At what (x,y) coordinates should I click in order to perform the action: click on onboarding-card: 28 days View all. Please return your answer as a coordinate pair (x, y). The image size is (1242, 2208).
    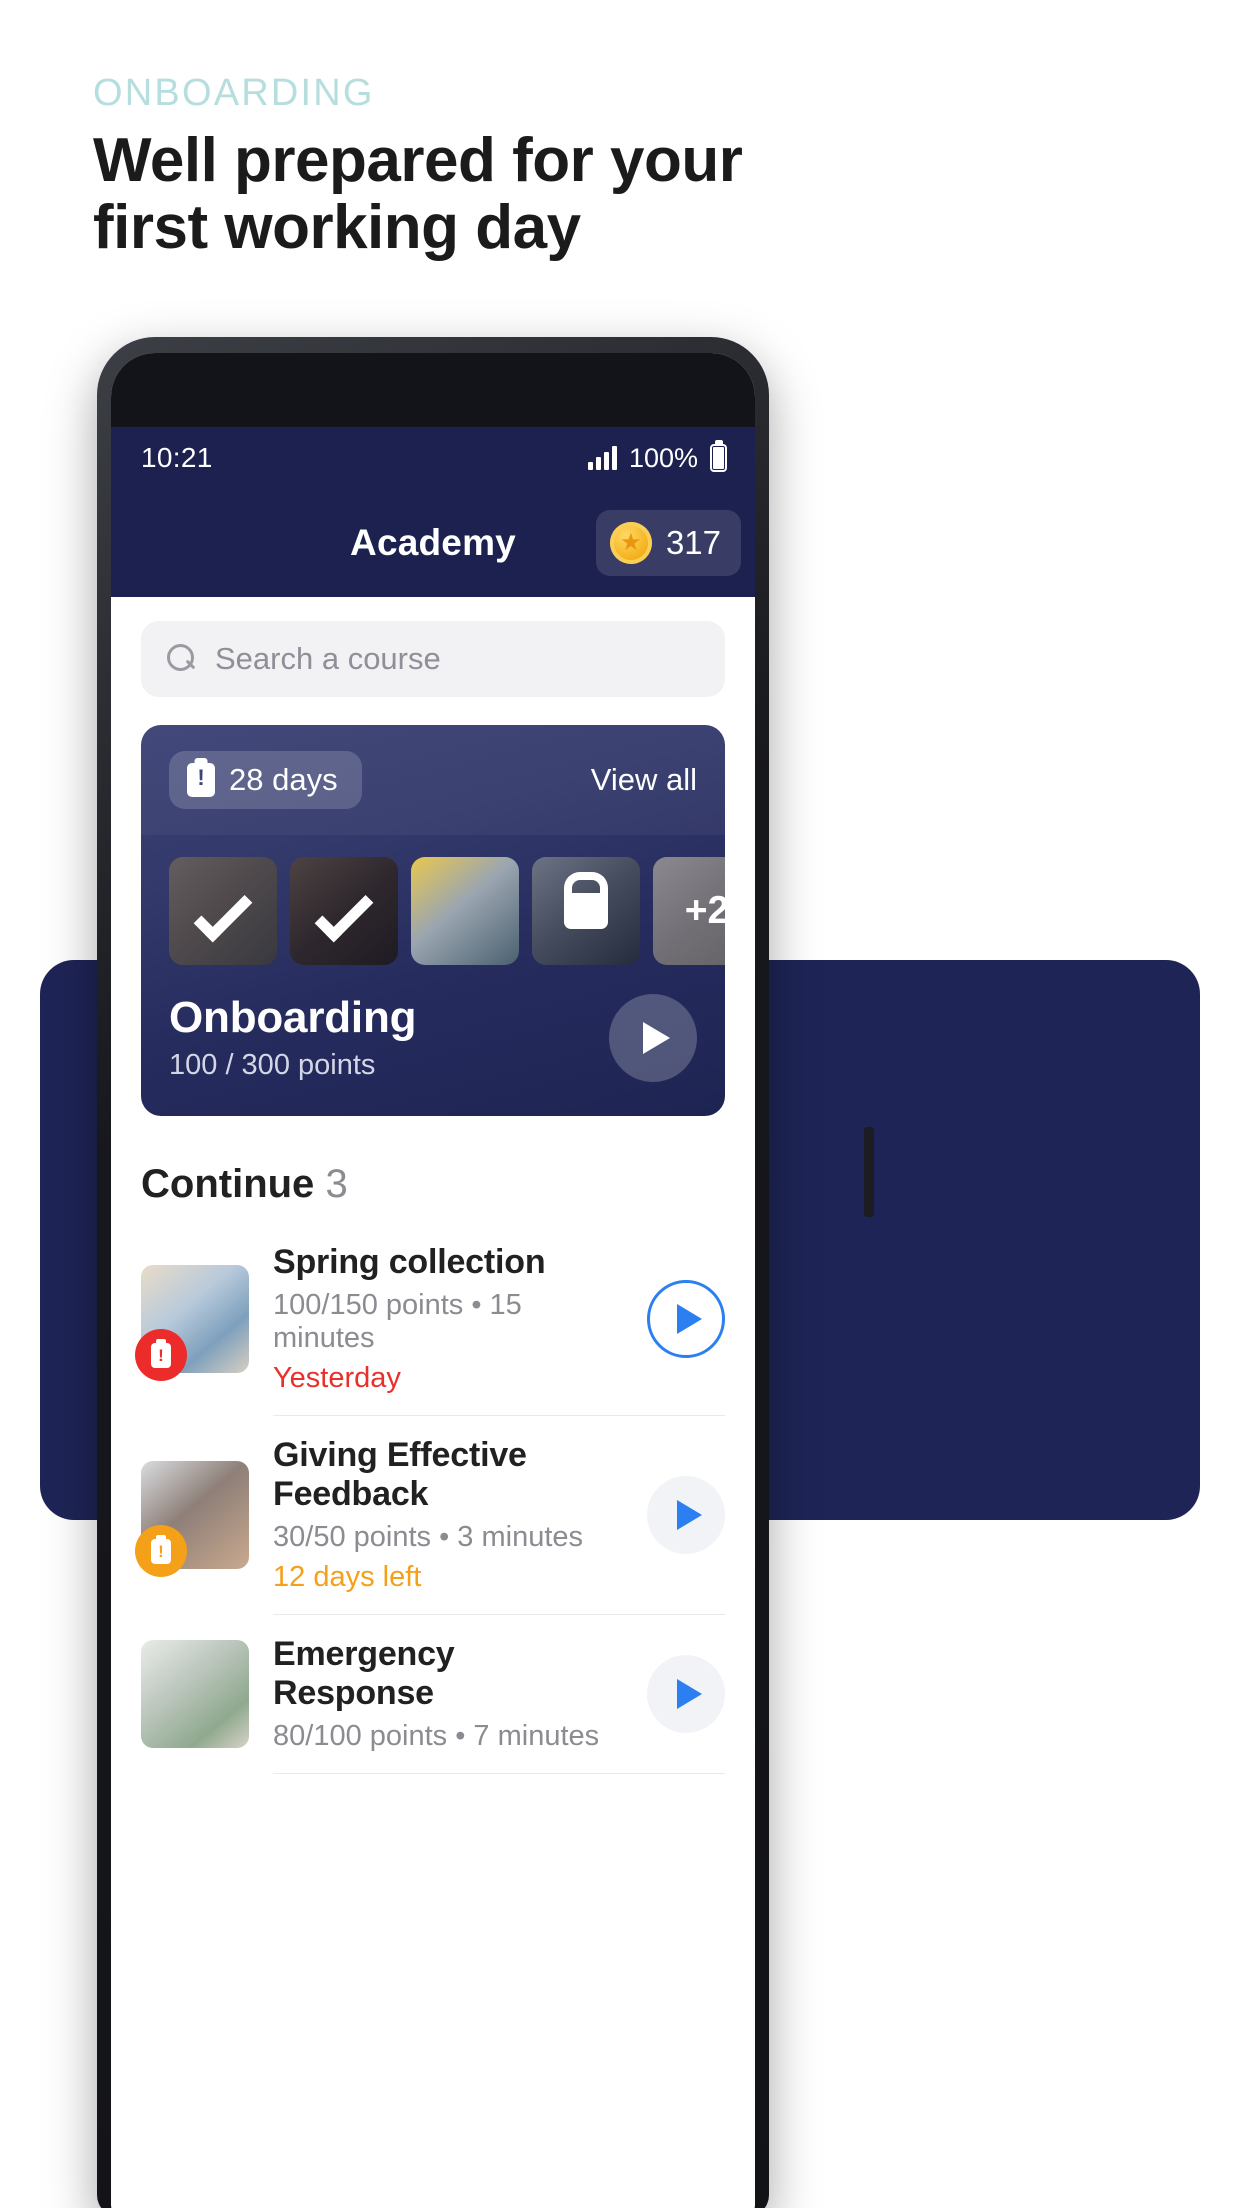
    Looking at the image, I should click on (433, 920).